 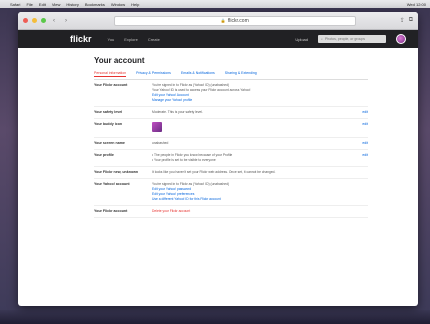 I want to click on share-icon: ⇪, so click(x=402, y=20).